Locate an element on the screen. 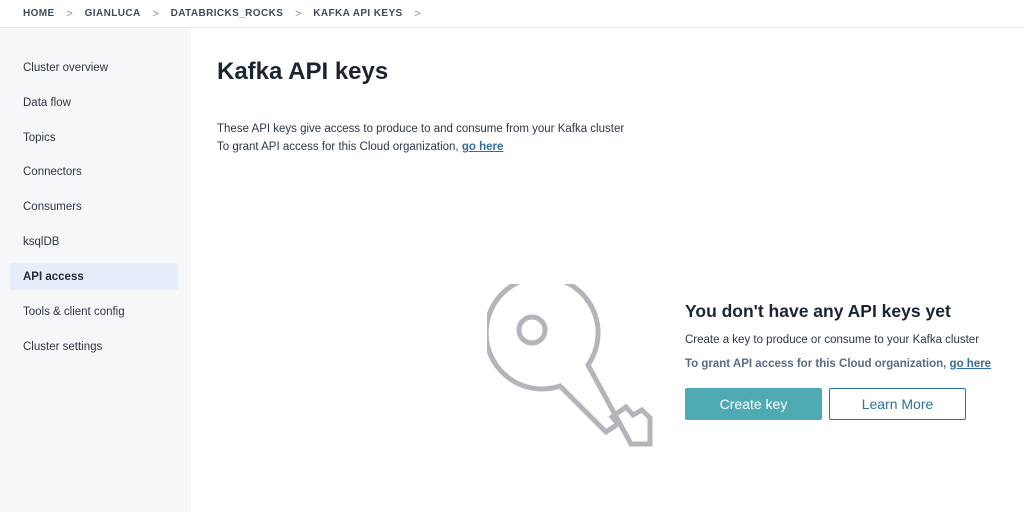 The width and height of the screenshot is (1024, 512). breadcrumb-environment: GIANLUCA is located at coordinates (113, 13).